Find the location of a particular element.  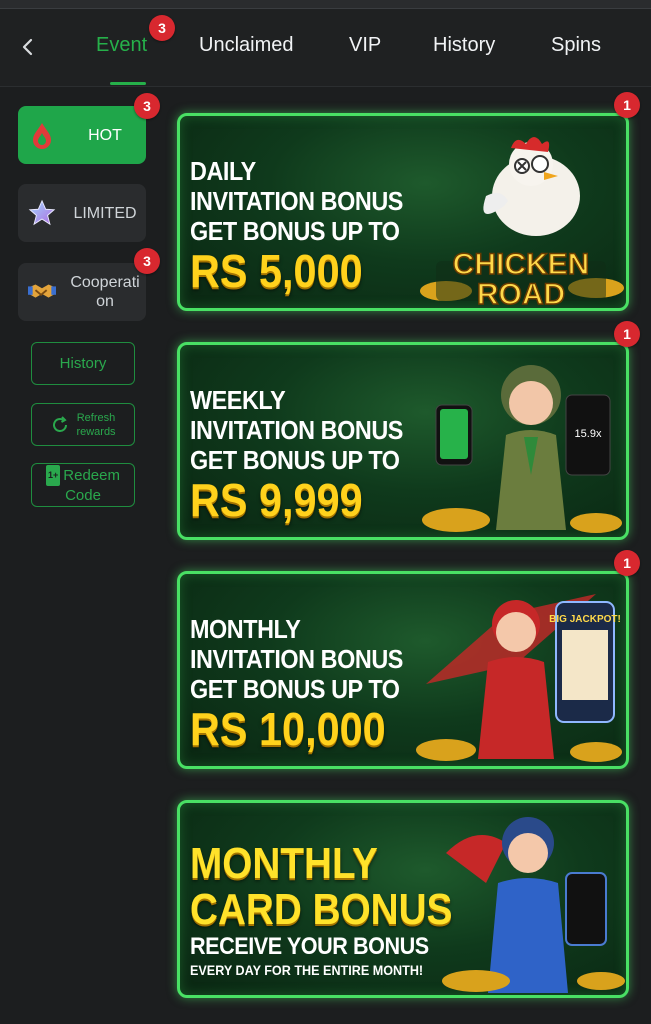

tab-spins: Spins is located at coordinates (576, 45).